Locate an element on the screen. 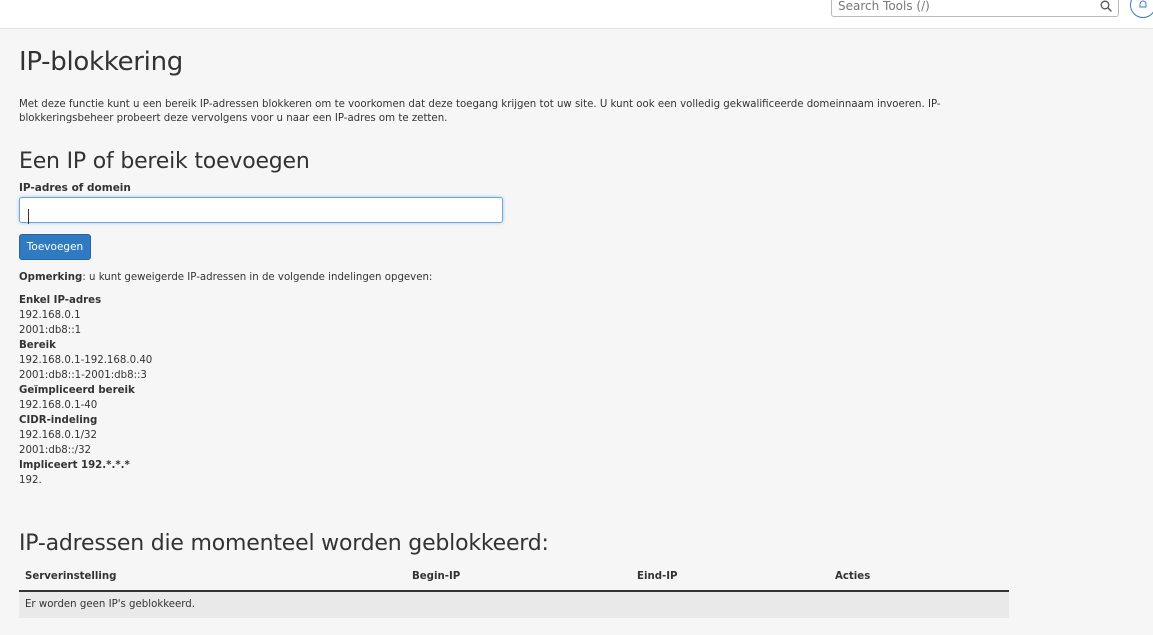 The width and height of the screenshot is (1153, 635). table-empty-row: Er worden geen IP's geblokkeerd. is located at coordinates (514, 605).